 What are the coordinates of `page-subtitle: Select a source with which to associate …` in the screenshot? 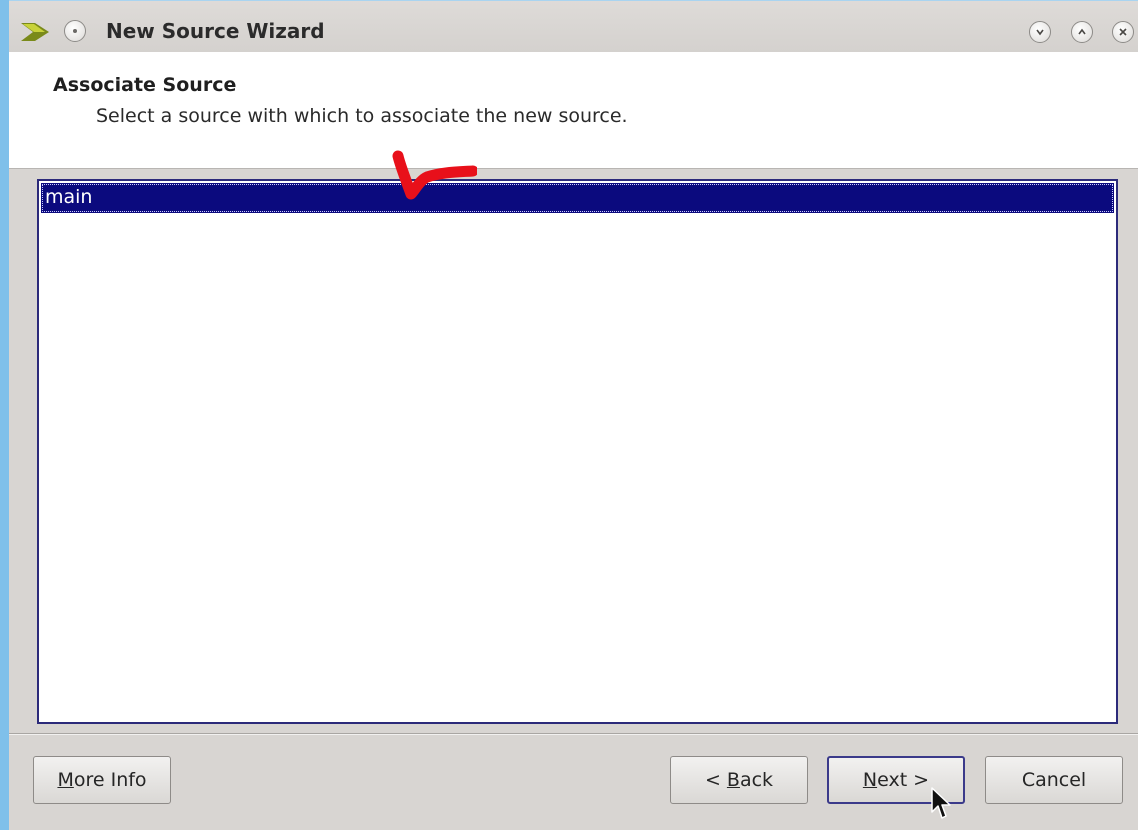 It's located at (362, 116).